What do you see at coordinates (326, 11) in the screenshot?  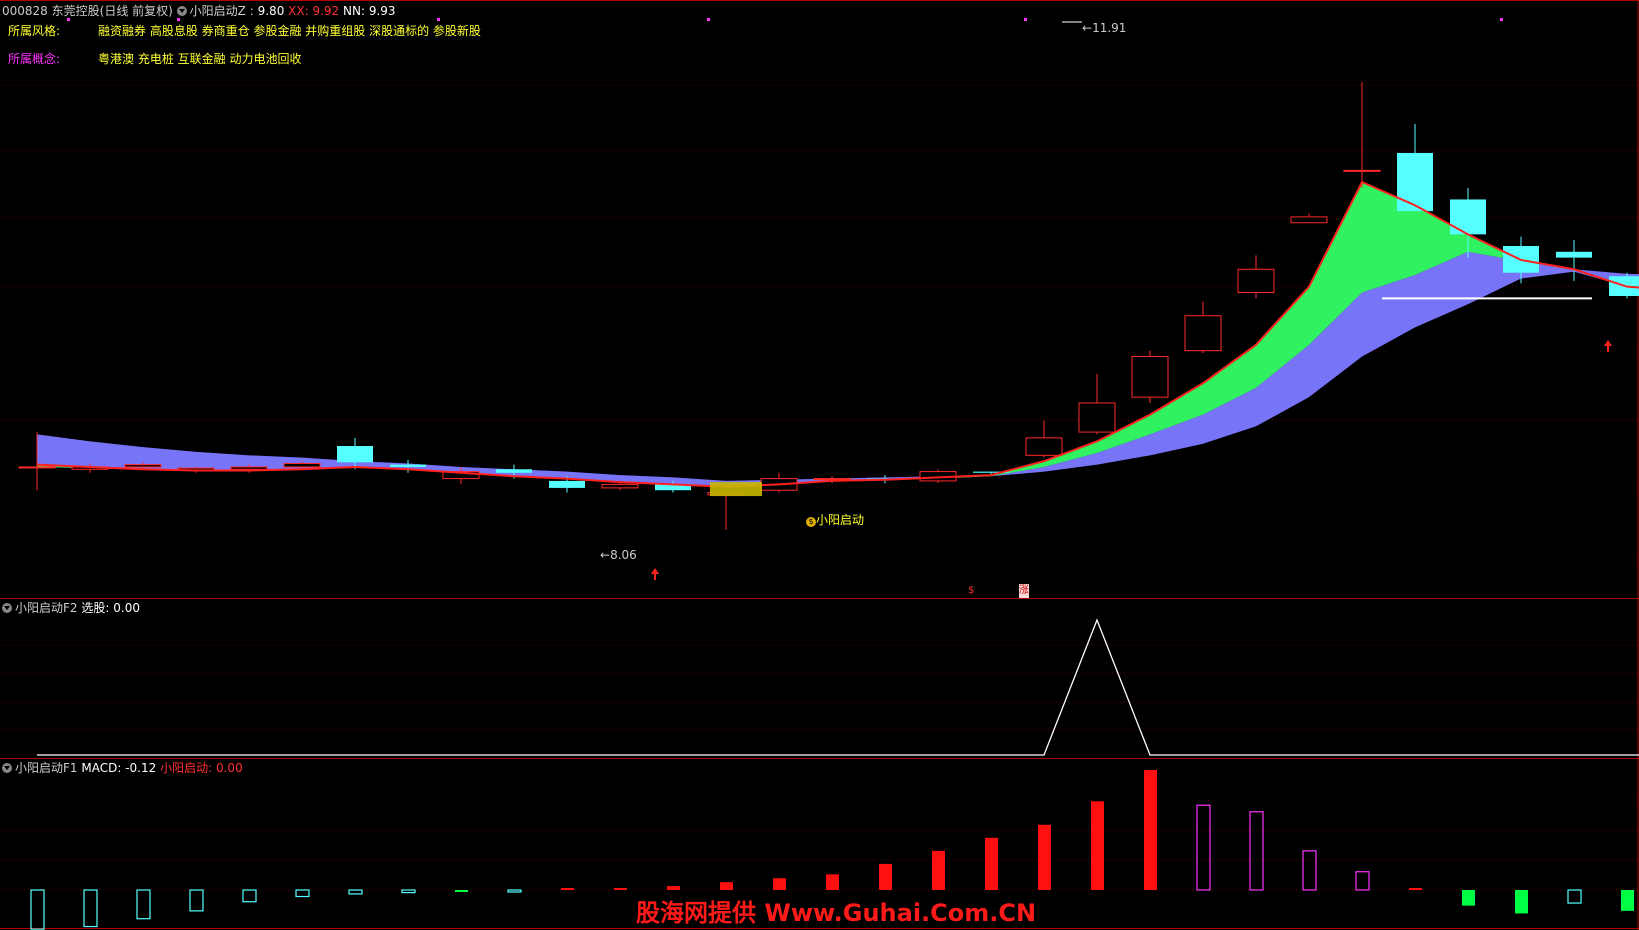 I see `xx-value: 9.92` at bounding box center [326, 11].